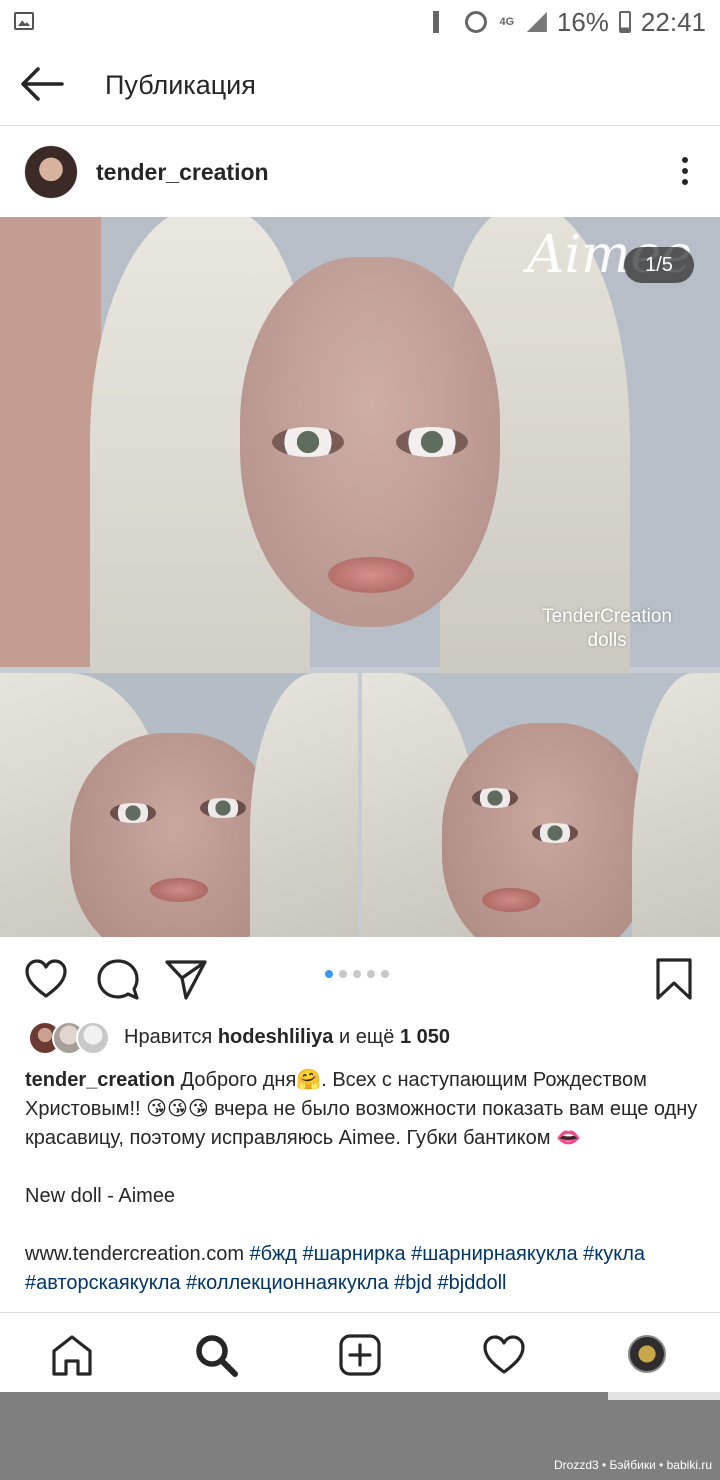 The image size is (720, 1480). I want to click on liker-avatars, so click(69, 1038).